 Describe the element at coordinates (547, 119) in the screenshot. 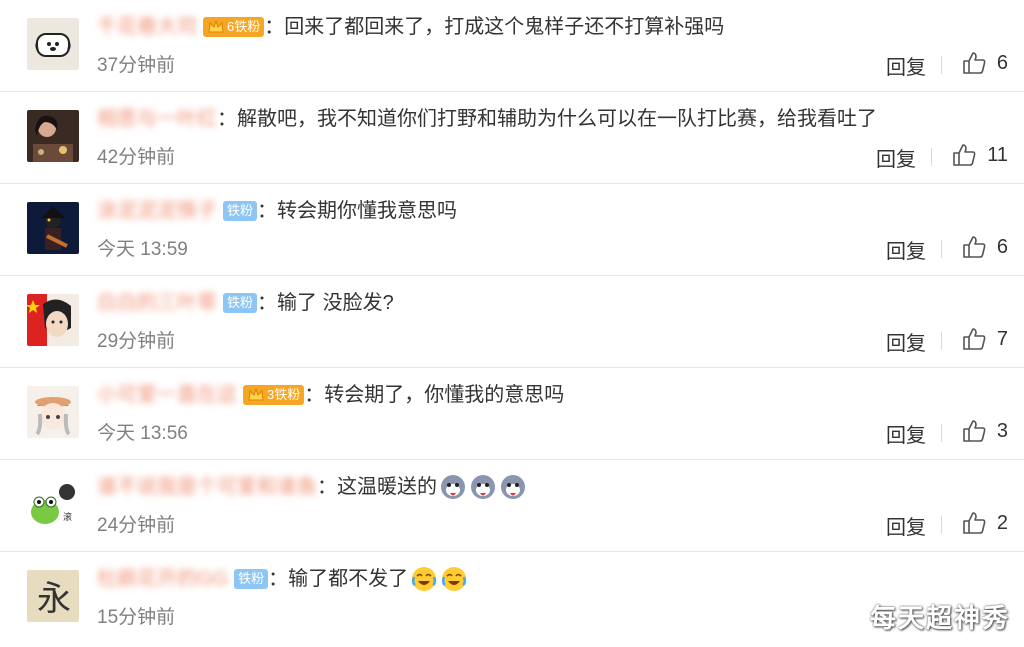

I see `comment-text: ：解散吧，我不知道你们打野和辅助为什么可以在一队打比赛，给我看吐了` at that location.